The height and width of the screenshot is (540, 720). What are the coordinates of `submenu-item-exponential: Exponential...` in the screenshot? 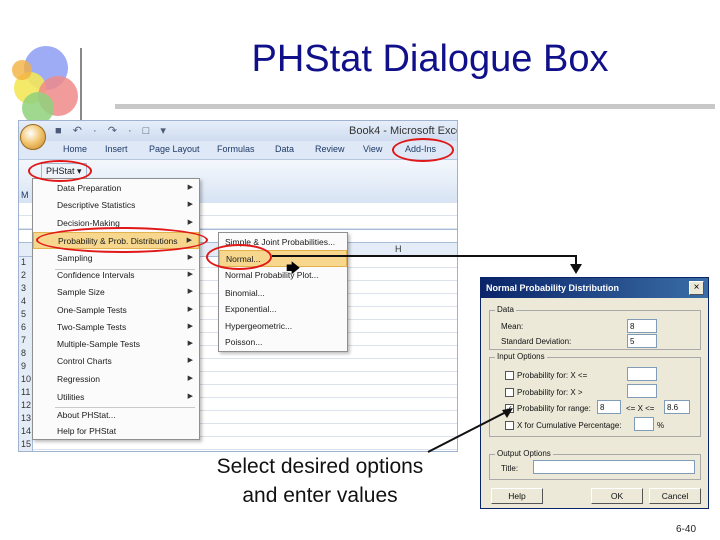 It's located at (283, 309).